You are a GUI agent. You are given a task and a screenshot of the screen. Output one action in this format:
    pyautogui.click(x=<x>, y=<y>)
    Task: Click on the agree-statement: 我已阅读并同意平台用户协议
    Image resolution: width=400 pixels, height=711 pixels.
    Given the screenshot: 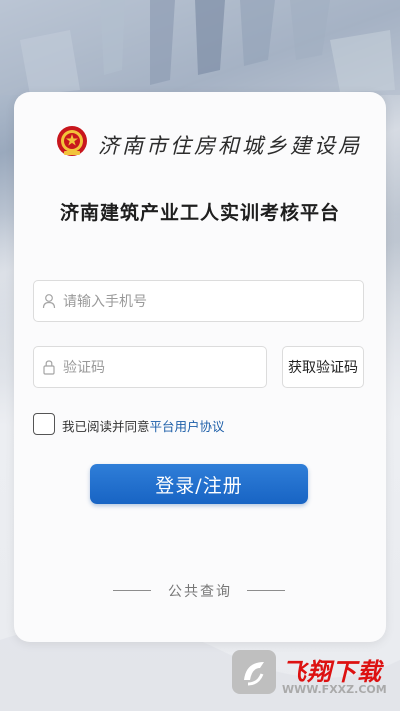 What is the action you would take?
    pyautogui.click(x=143, y=425)
    